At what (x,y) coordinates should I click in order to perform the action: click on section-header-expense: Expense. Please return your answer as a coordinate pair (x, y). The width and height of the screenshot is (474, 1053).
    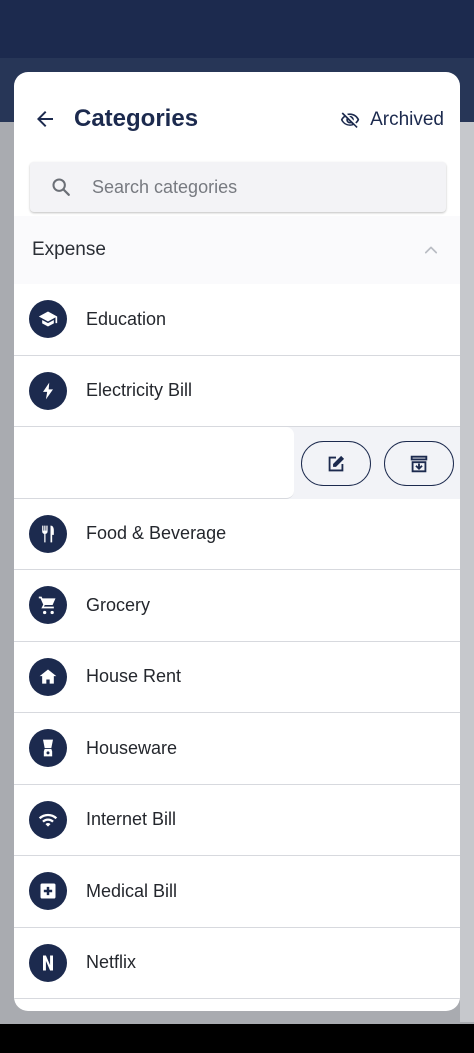
    Looking at the image, I should click on (237, 250).